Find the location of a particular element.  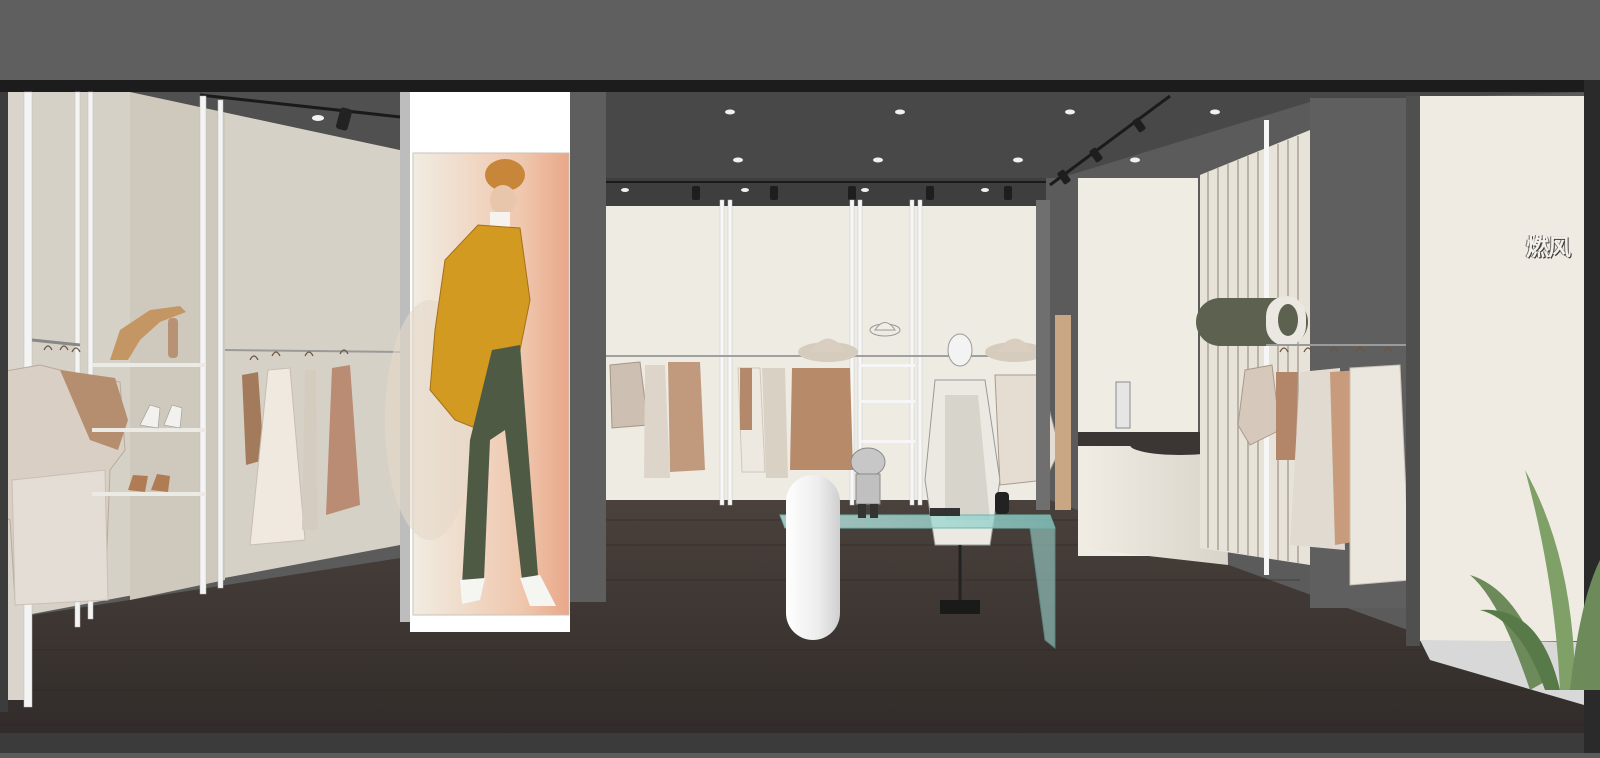

white-pillar-display is located at coordinates (813, 557).